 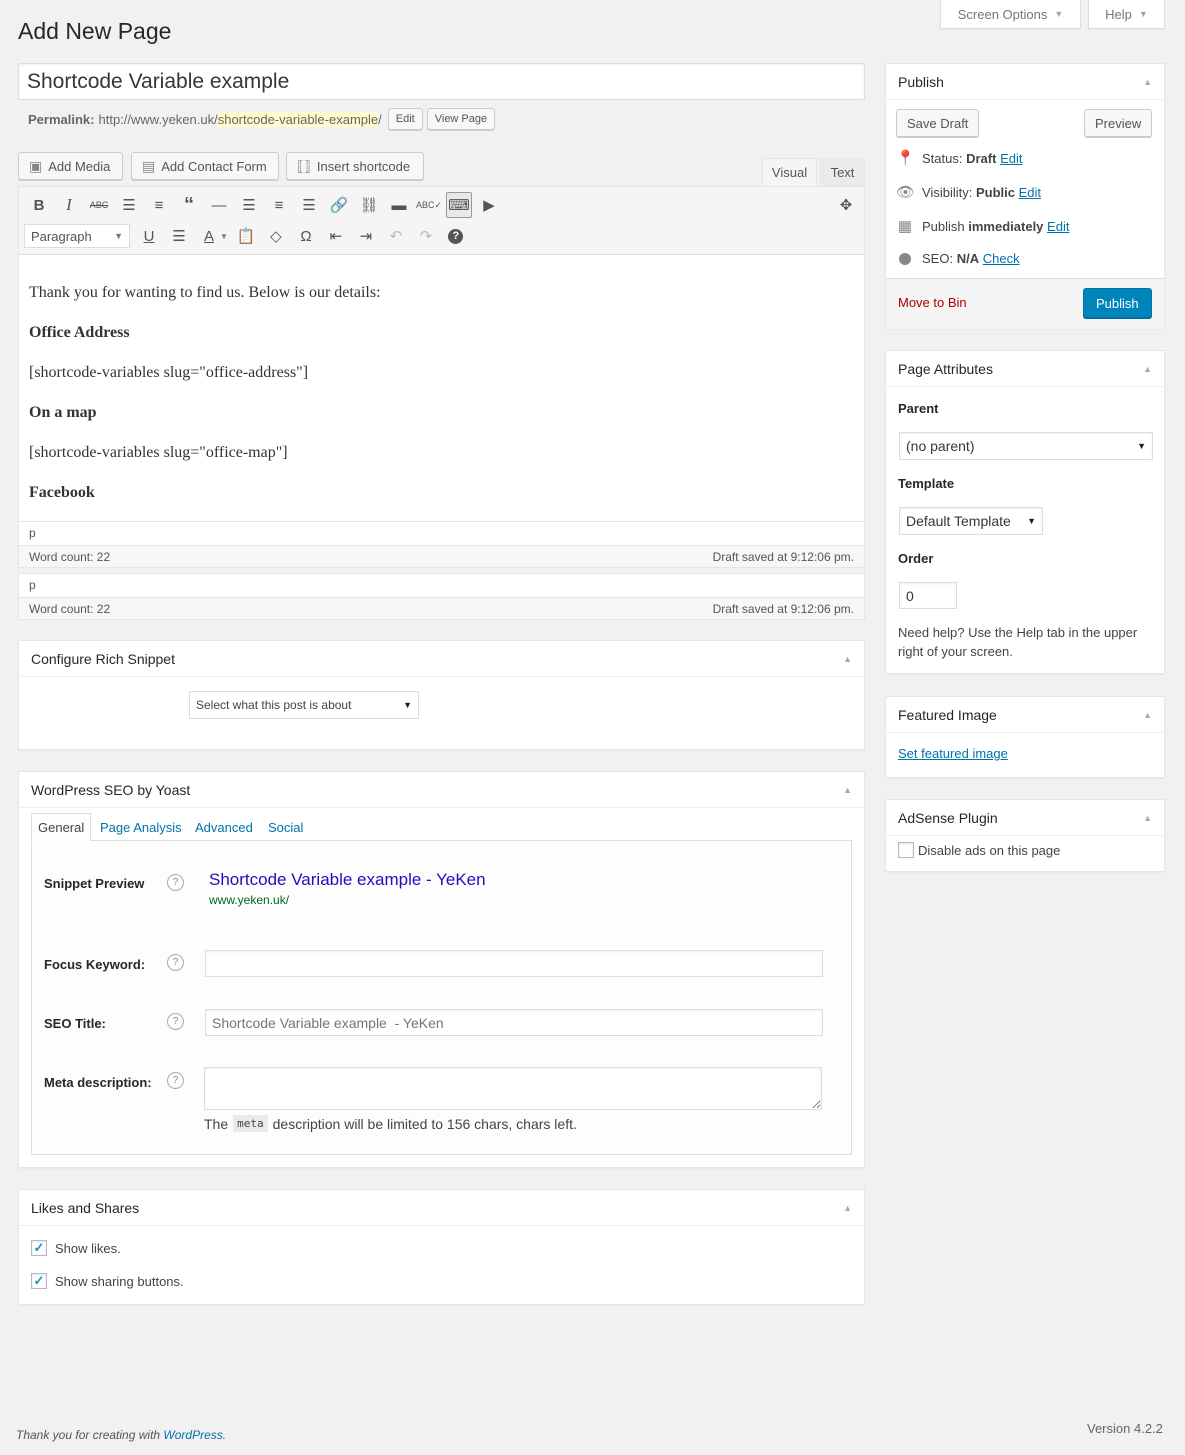 I want to click on page-attributes-header: Page Attributes ▲, so click(x=1025, y=369).